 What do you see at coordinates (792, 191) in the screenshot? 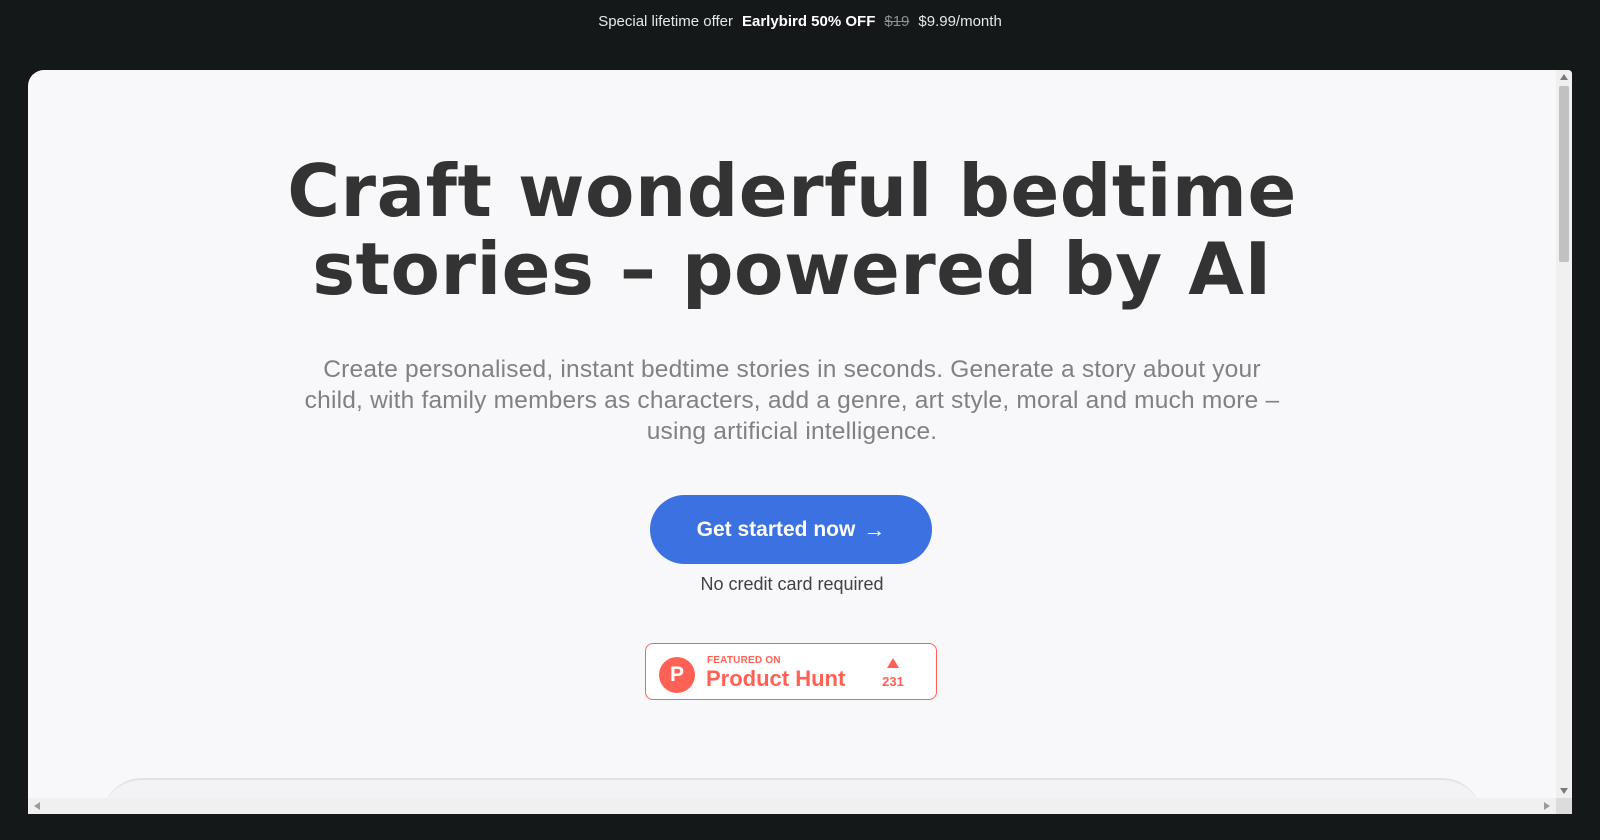
I see `hero-headline-line1: Craft wonderful bedtime` at bounding box center [792, 191].